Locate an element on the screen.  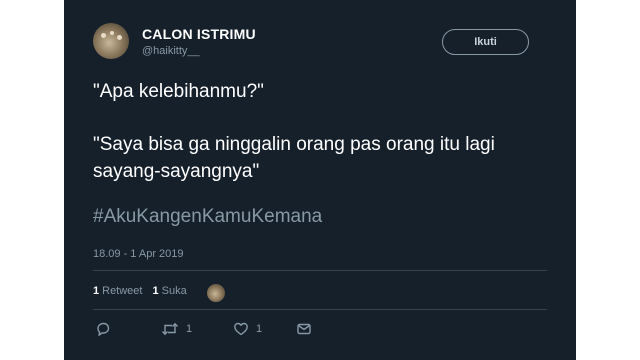
envelope-icon is located at coordinates (304, 329).